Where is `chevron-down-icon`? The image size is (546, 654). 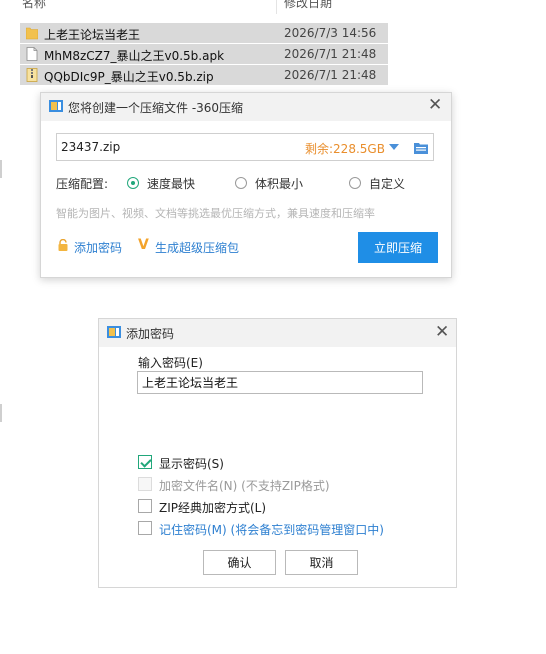
chevron-down-icon is located at coordinates (394, 147).